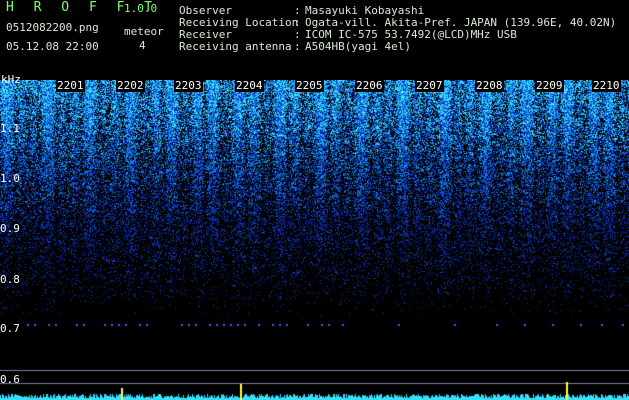 The image size is (629, 400). I want to click on antenna-label: Receiving antenna, so click(235, 46).